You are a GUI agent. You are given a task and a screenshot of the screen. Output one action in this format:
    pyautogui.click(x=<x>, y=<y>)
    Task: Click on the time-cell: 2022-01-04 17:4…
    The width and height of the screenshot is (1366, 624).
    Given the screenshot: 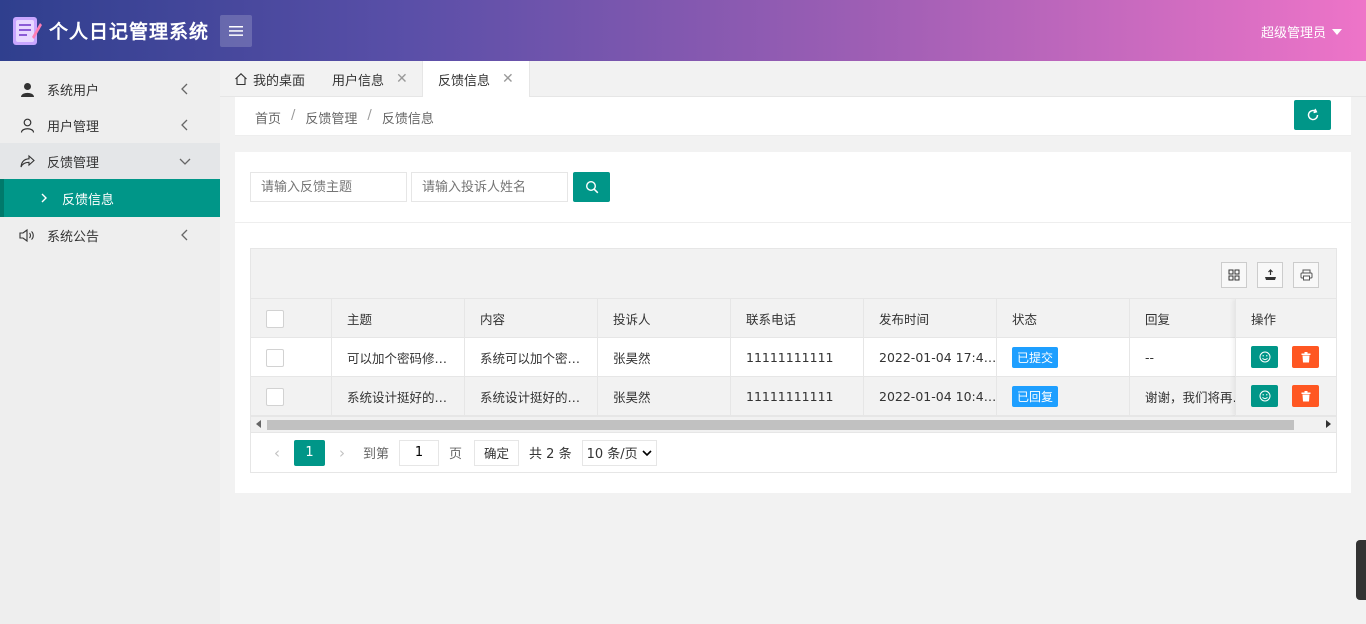 What is the action you would take?
    pyautogui.click(x=930, y=357)
    